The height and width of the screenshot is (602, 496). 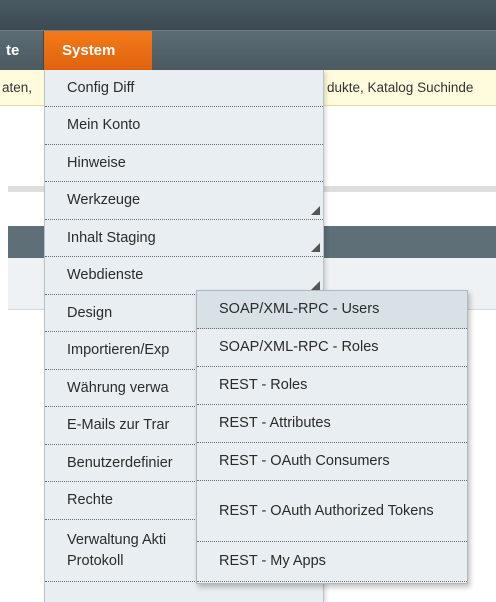 What do you see at coordinates (90, 312) in the screenshot?
I see `menu-item-label: Design` at bounding box center [90, 312].